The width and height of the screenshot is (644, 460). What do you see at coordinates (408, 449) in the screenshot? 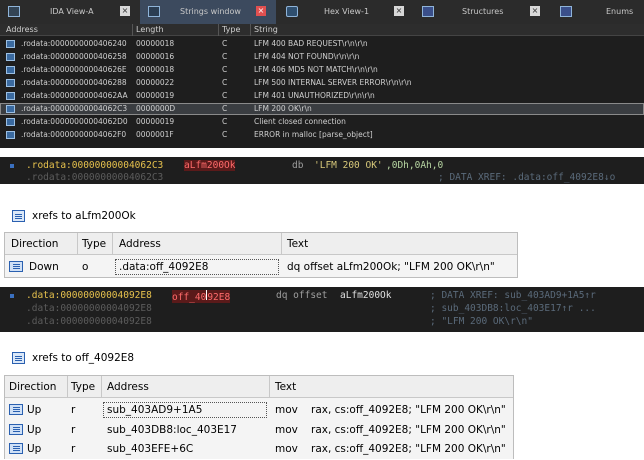
I see `xref-operands: rax, cs:off_4092E8; "LFM 200 OK\r\n"` at bounding box center [408, 449].